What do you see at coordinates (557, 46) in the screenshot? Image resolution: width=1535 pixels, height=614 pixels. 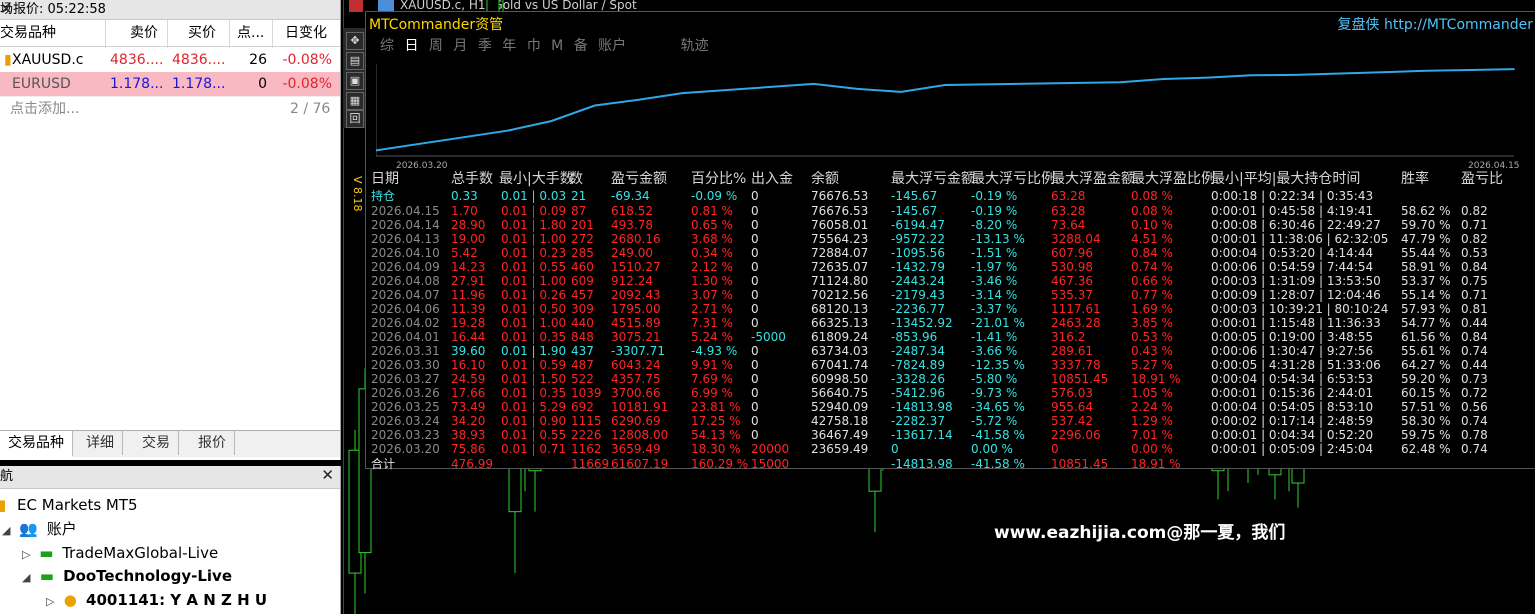 I see `tab-magic: M` at bounding box center [557, 46].